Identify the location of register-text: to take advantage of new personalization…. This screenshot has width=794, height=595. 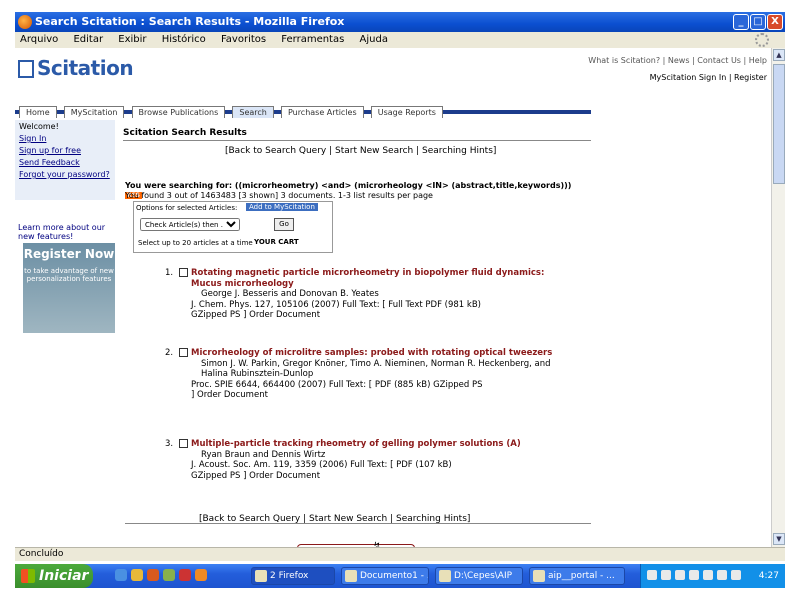
(69, 275).